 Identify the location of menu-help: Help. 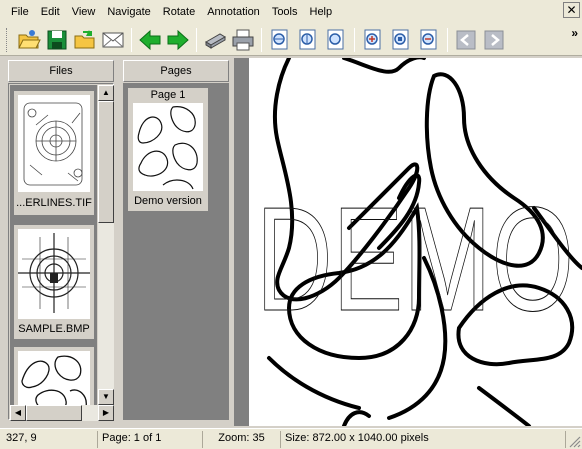
(321, 12).